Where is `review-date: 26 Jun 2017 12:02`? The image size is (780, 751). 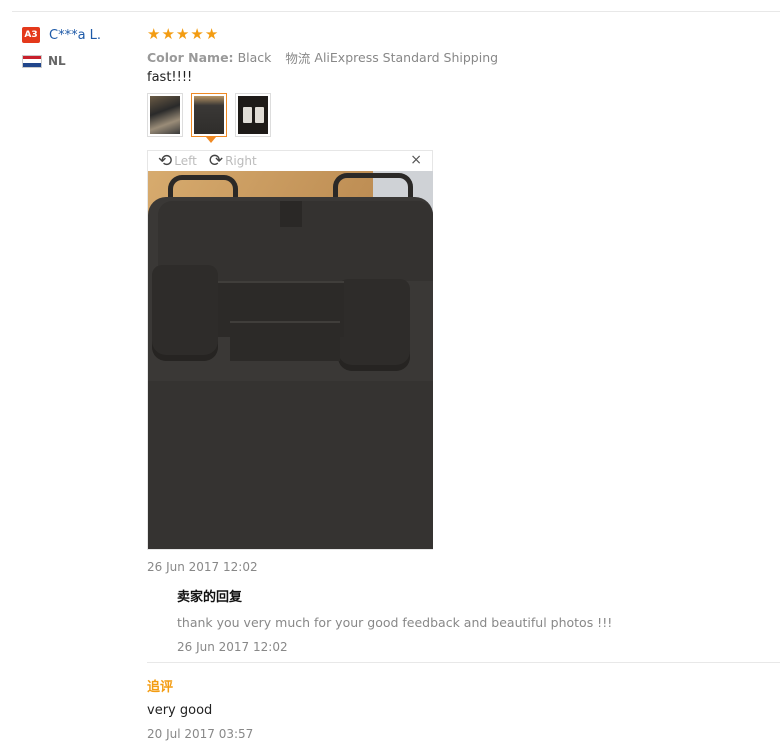 review-date: 26 Jun 2017 12:02 is located at coordinates (202, 567).